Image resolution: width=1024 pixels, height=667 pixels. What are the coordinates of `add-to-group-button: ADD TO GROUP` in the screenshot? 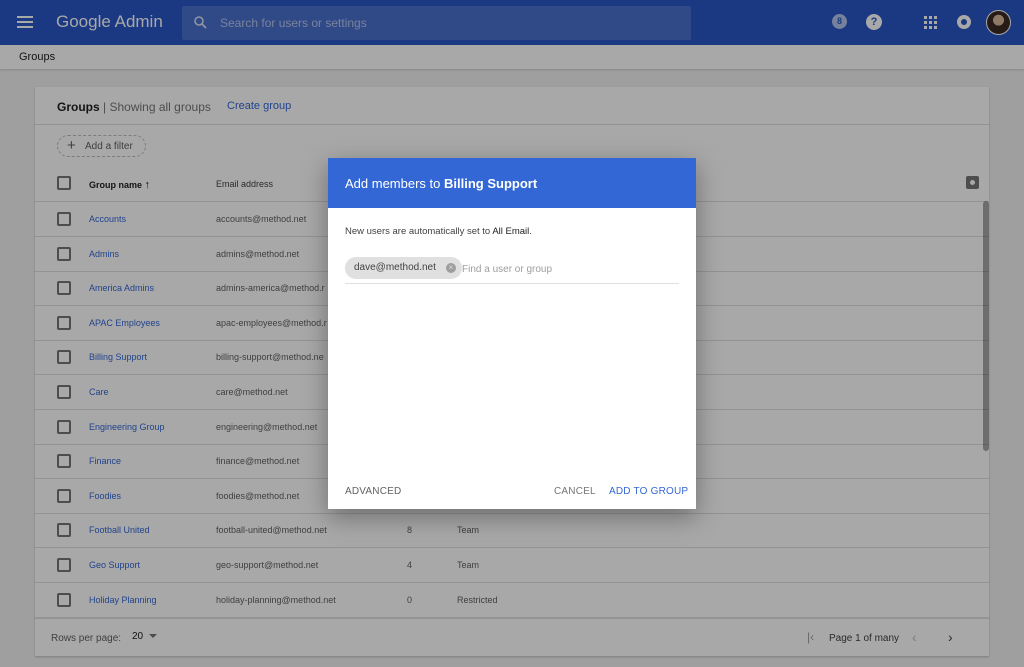 It's located at (648, 491).